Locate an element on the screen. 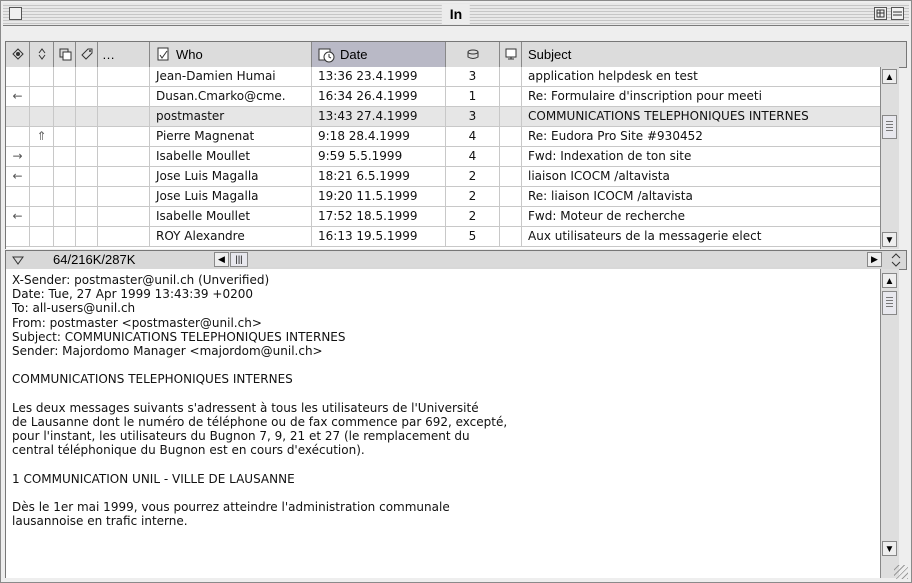 Image resolution: width=912 pixels, height=583 pixels. preview-scrollbar: ▲ ▼ is located at coordinates (889, 423).